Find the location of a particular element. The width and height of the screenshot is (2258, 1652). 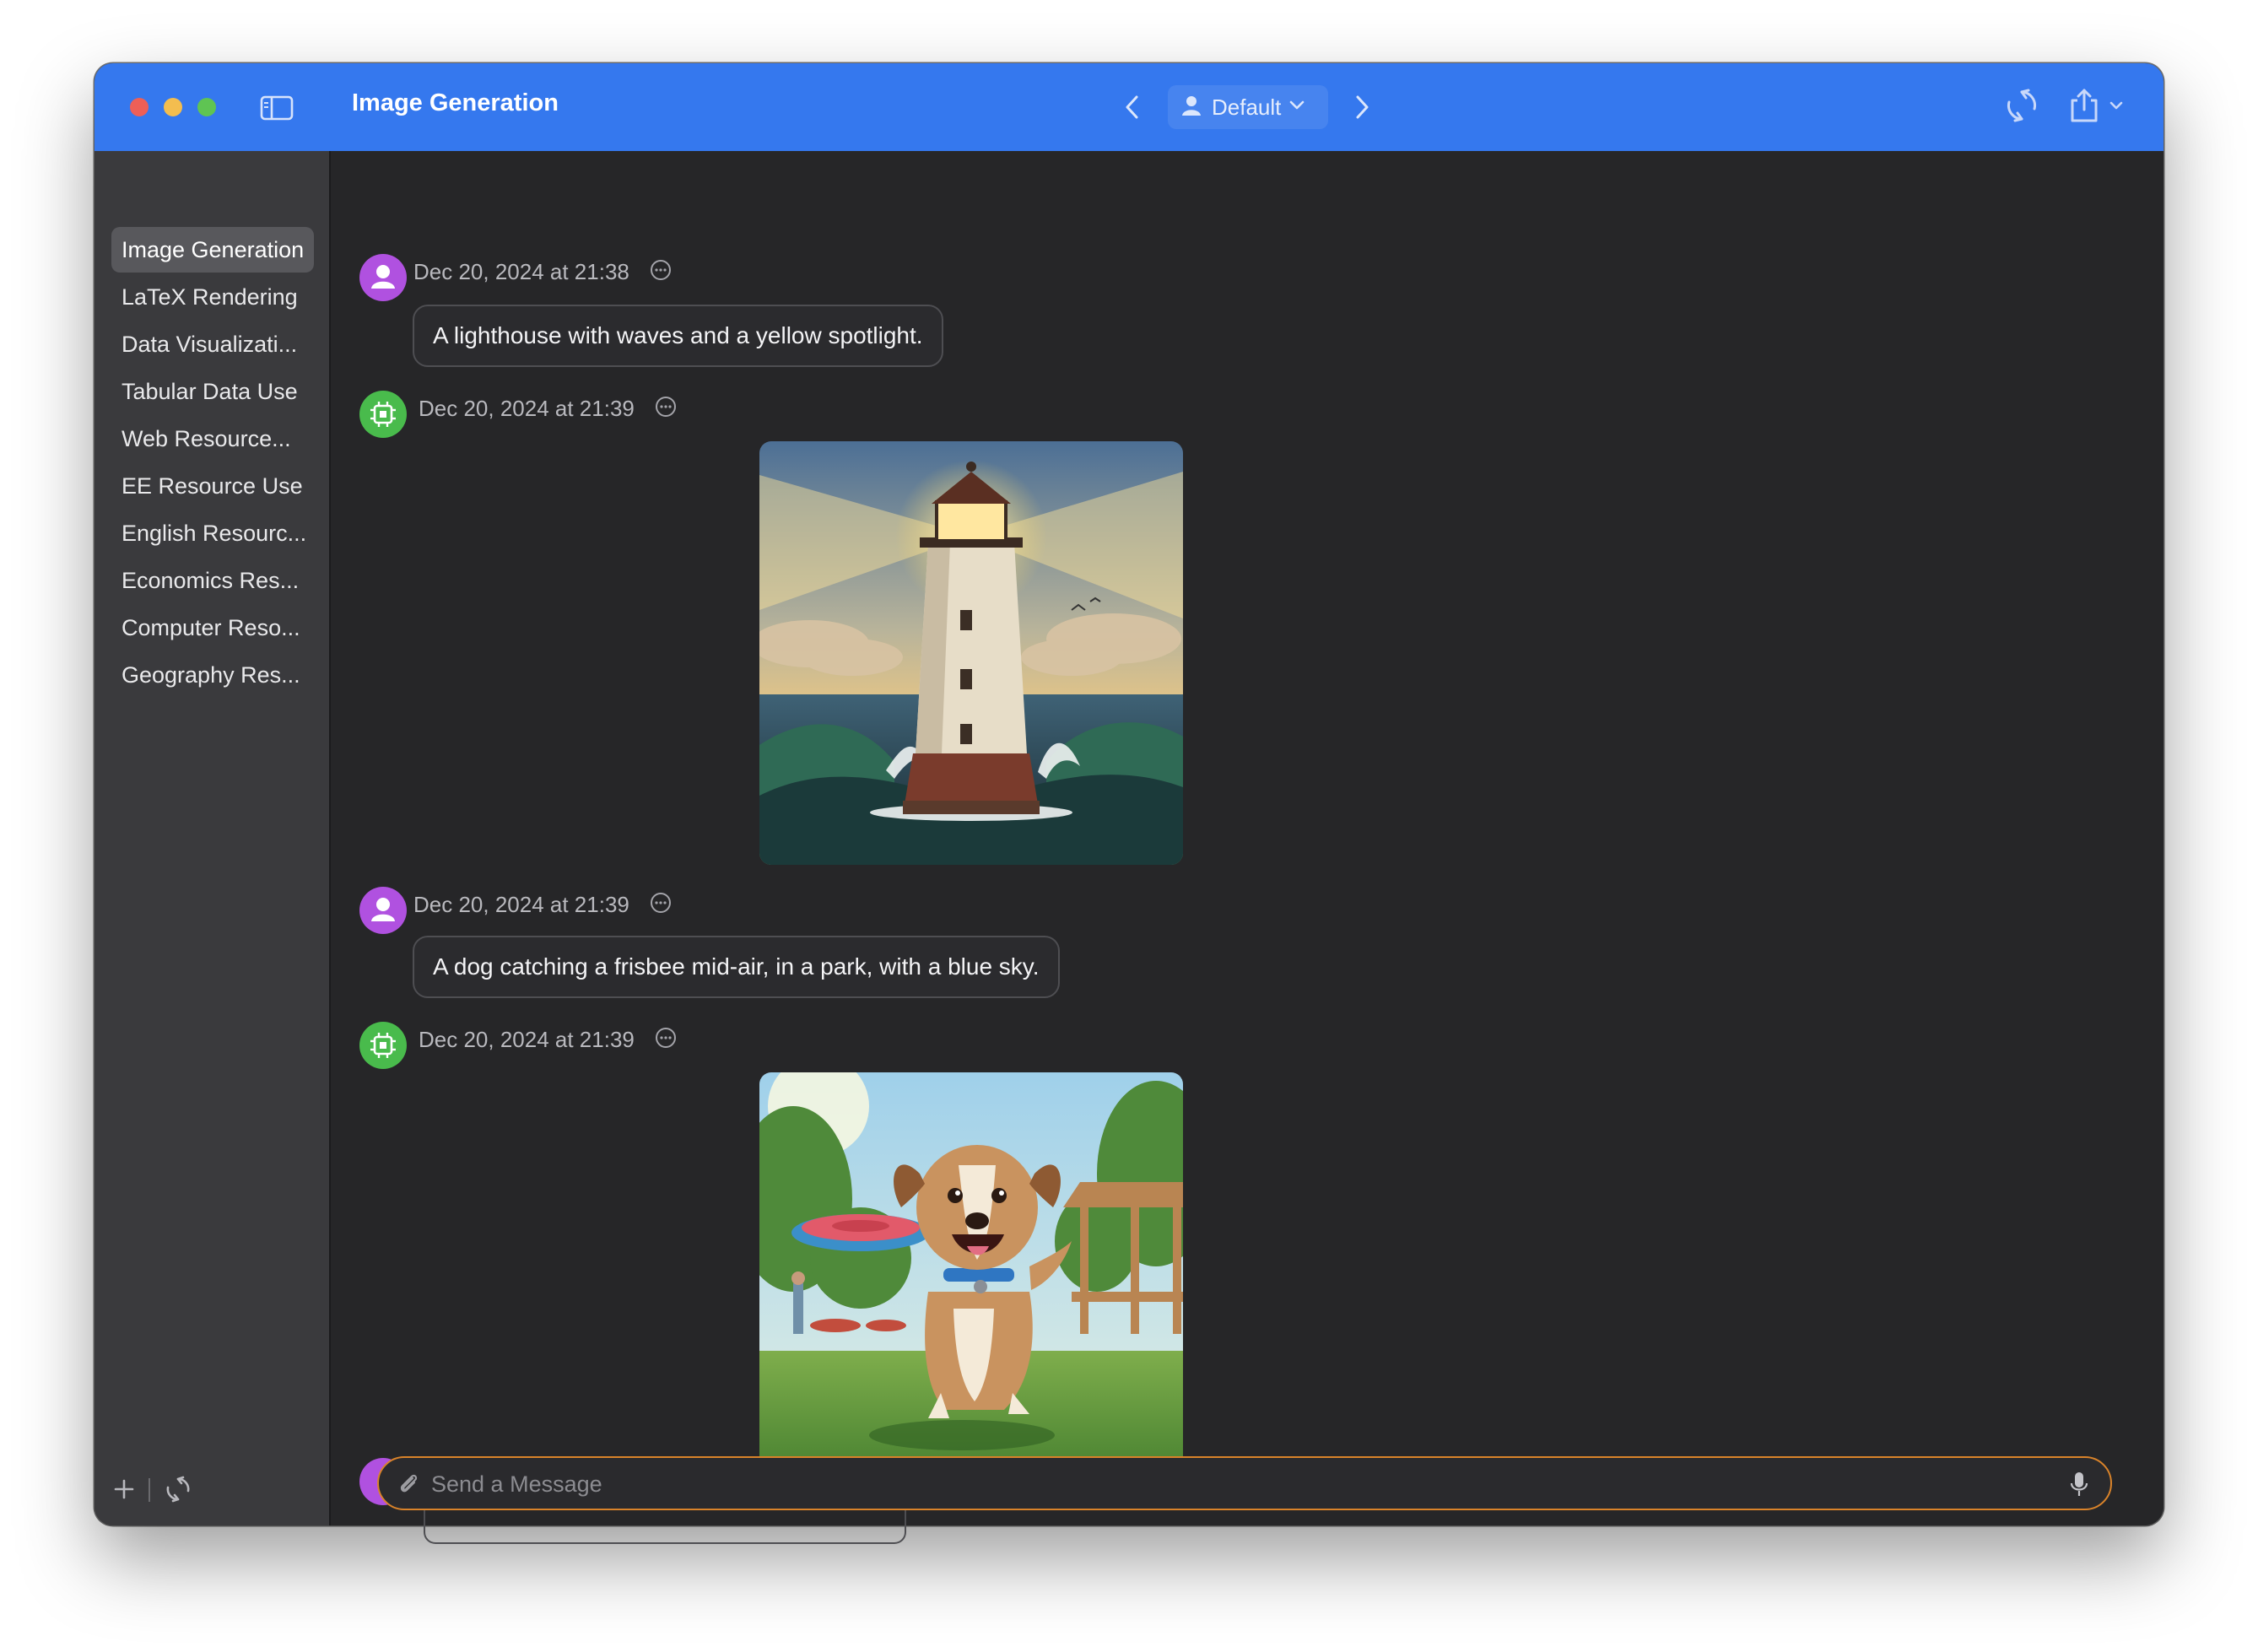

sidebar-item-image-generation: Image Generation is located at coordinates (213, 250).